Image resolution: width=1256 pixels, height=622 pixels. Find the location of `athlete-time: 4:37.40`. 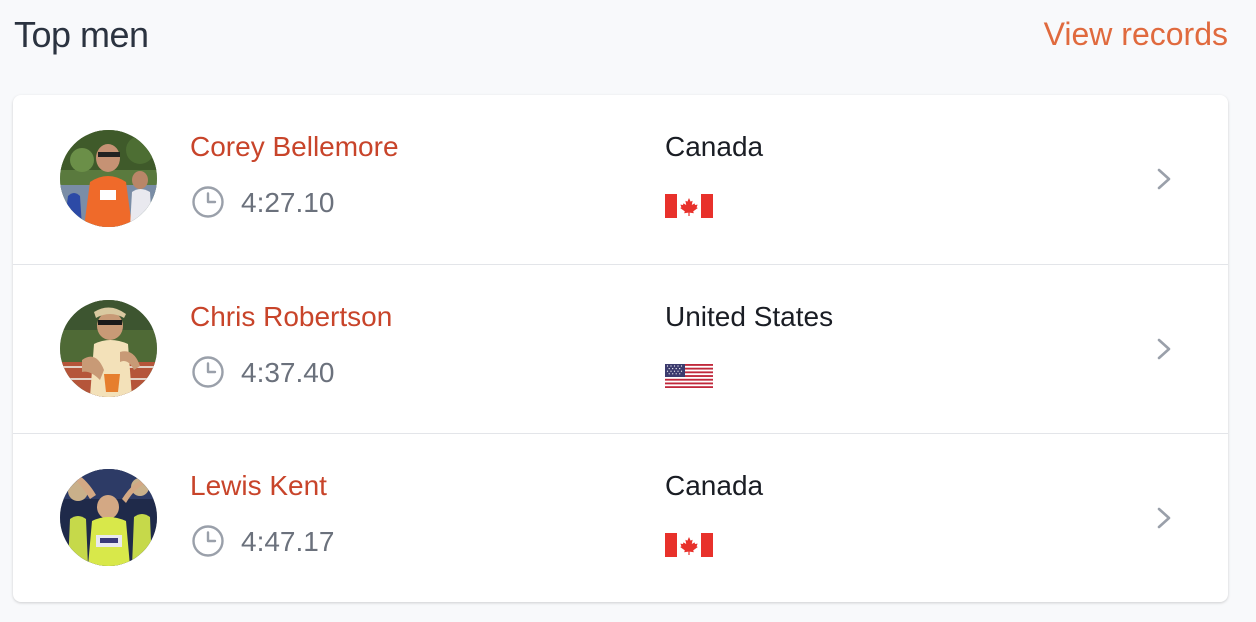

athlete-time: 4:37.40 is located at coordinates (288, 372).